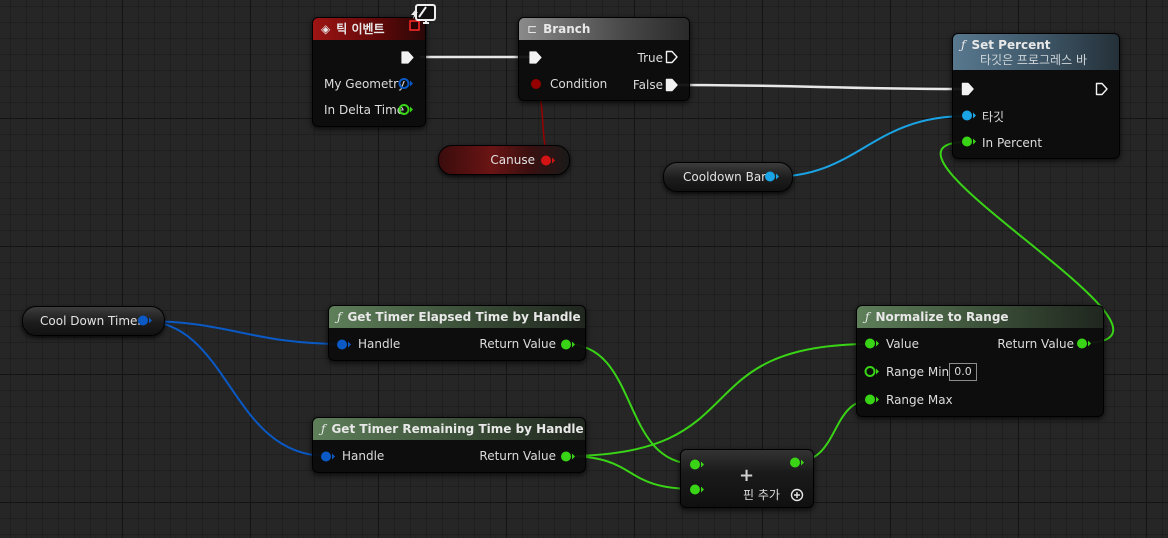 This screenshot has width=1168, height=538. I want to click on canuse-output-pin, so click(548, 160).